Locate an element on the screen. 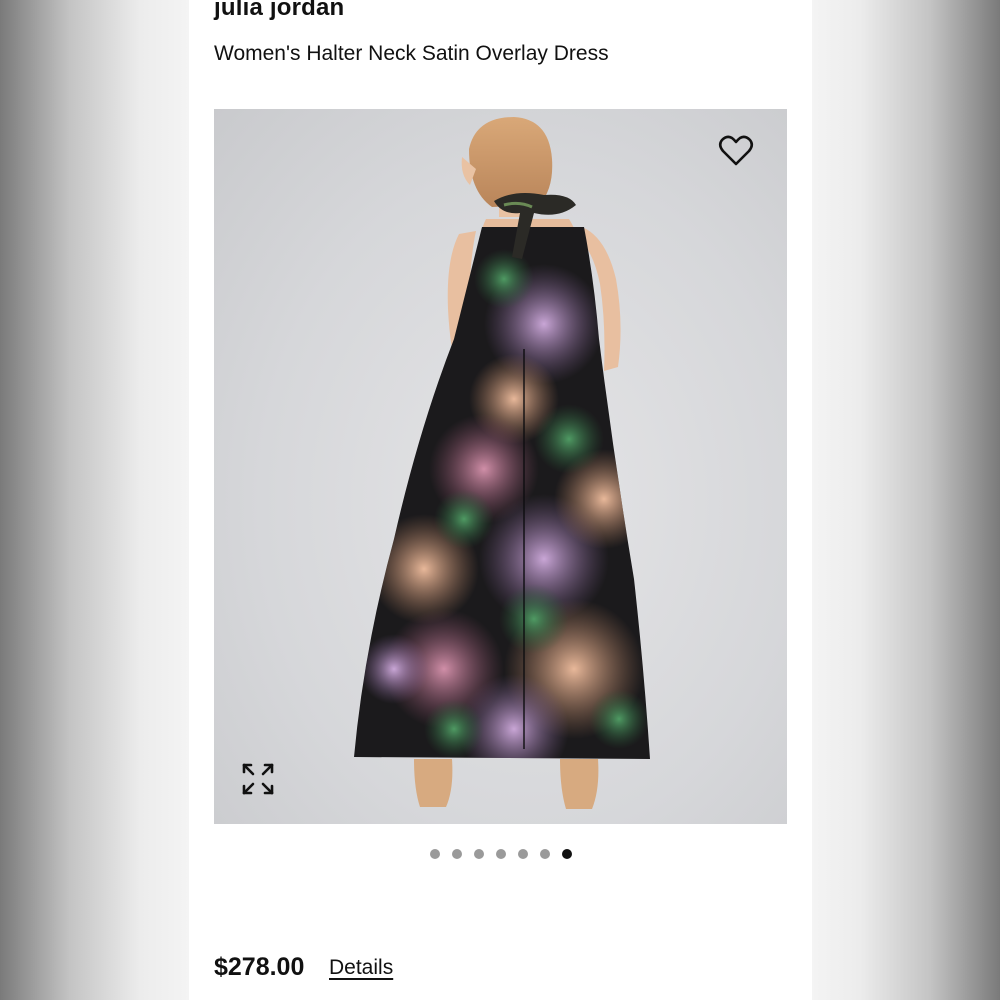 This screenshot has width=1000, height=1000. brand-name: julia jordan is located at coordinates (279, 11).